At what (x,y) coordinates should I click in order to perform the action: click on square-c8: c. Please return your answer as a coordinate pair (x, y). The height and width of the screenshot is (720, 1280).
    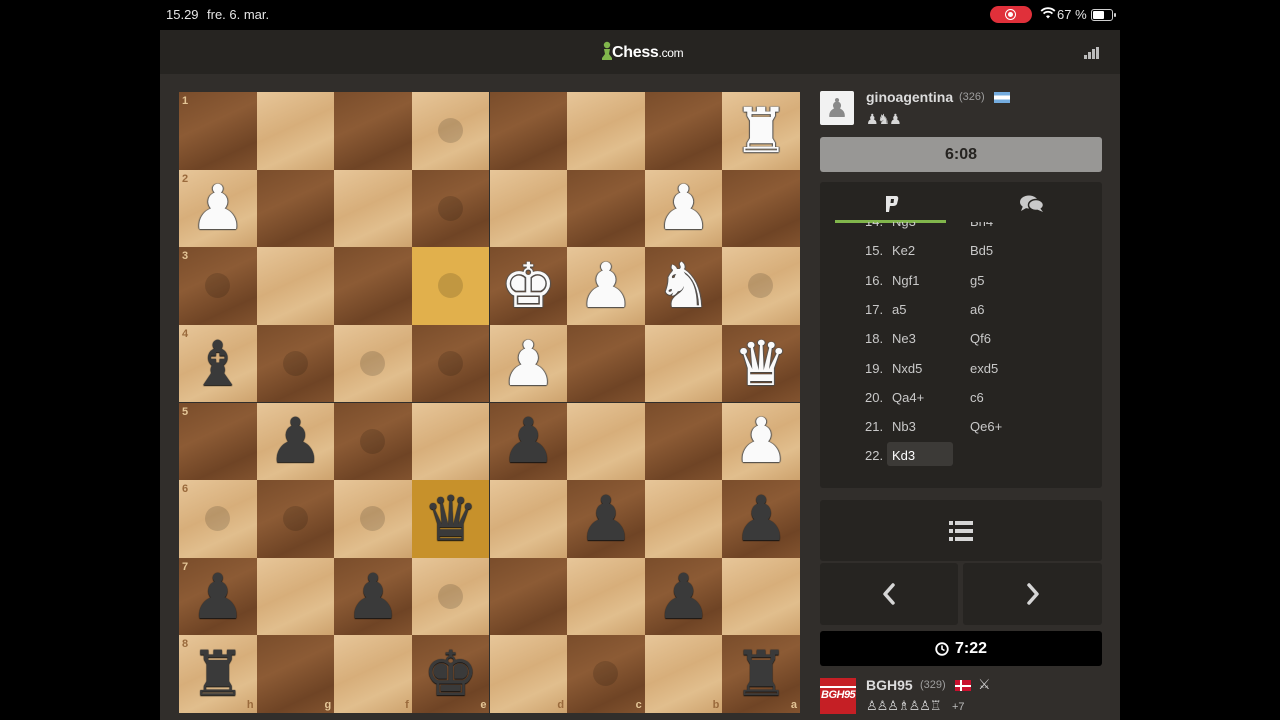
    Looking at the image, I should click on (606, 674).